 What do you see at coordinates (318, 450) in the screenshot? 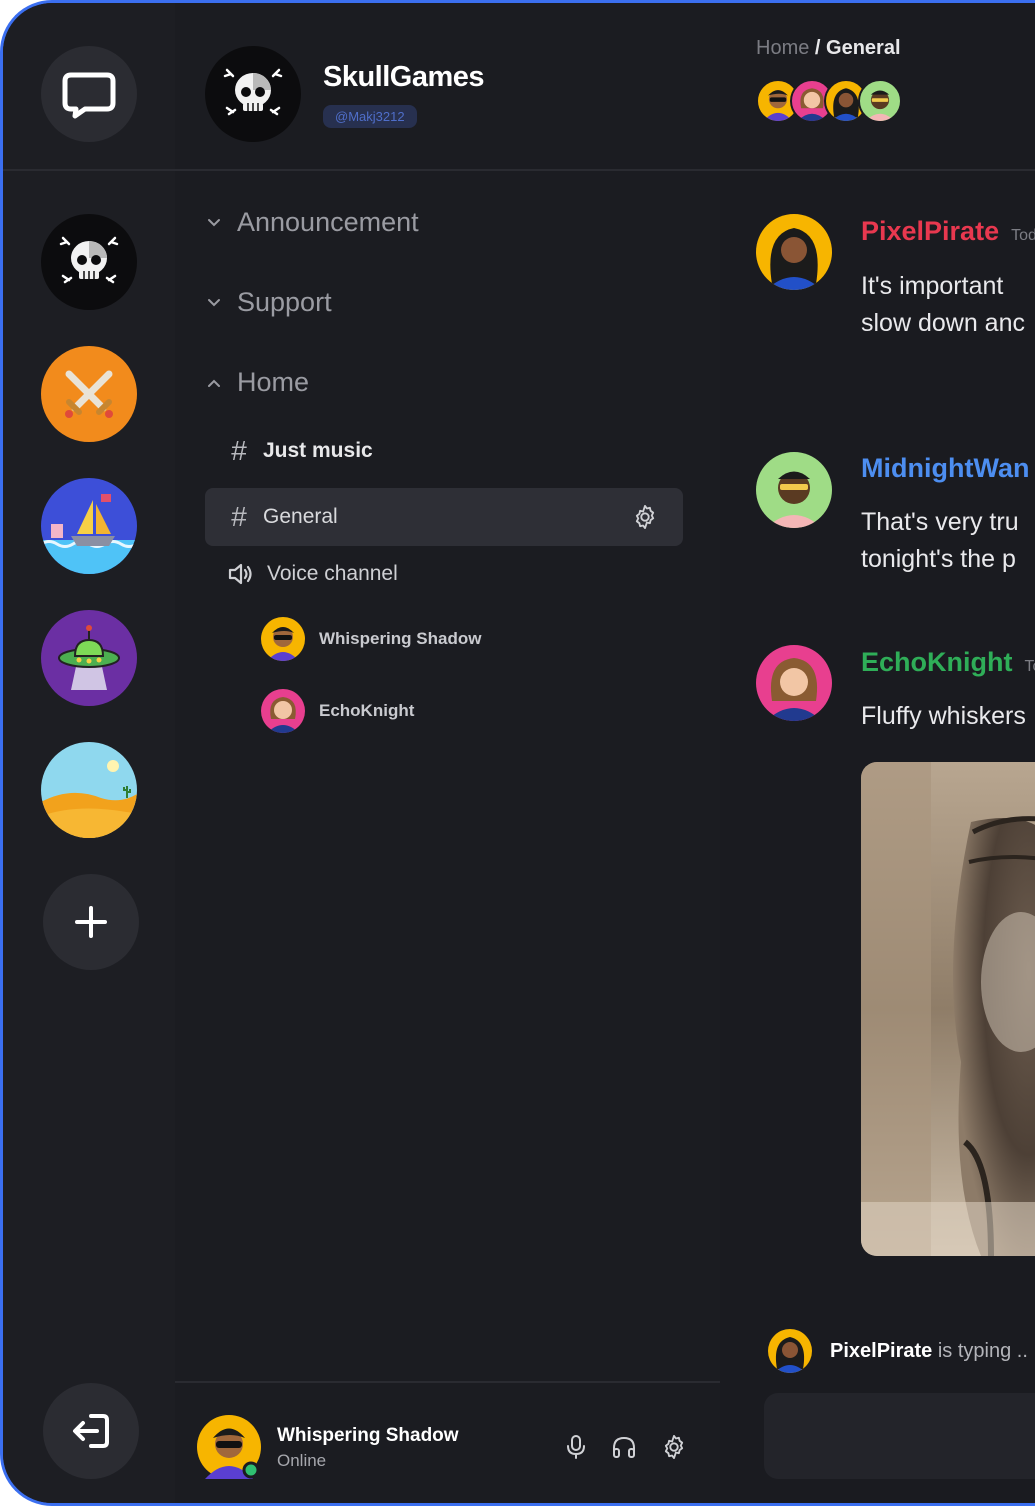
I see `channel-label: Just music` at bounding box center [318, 450].